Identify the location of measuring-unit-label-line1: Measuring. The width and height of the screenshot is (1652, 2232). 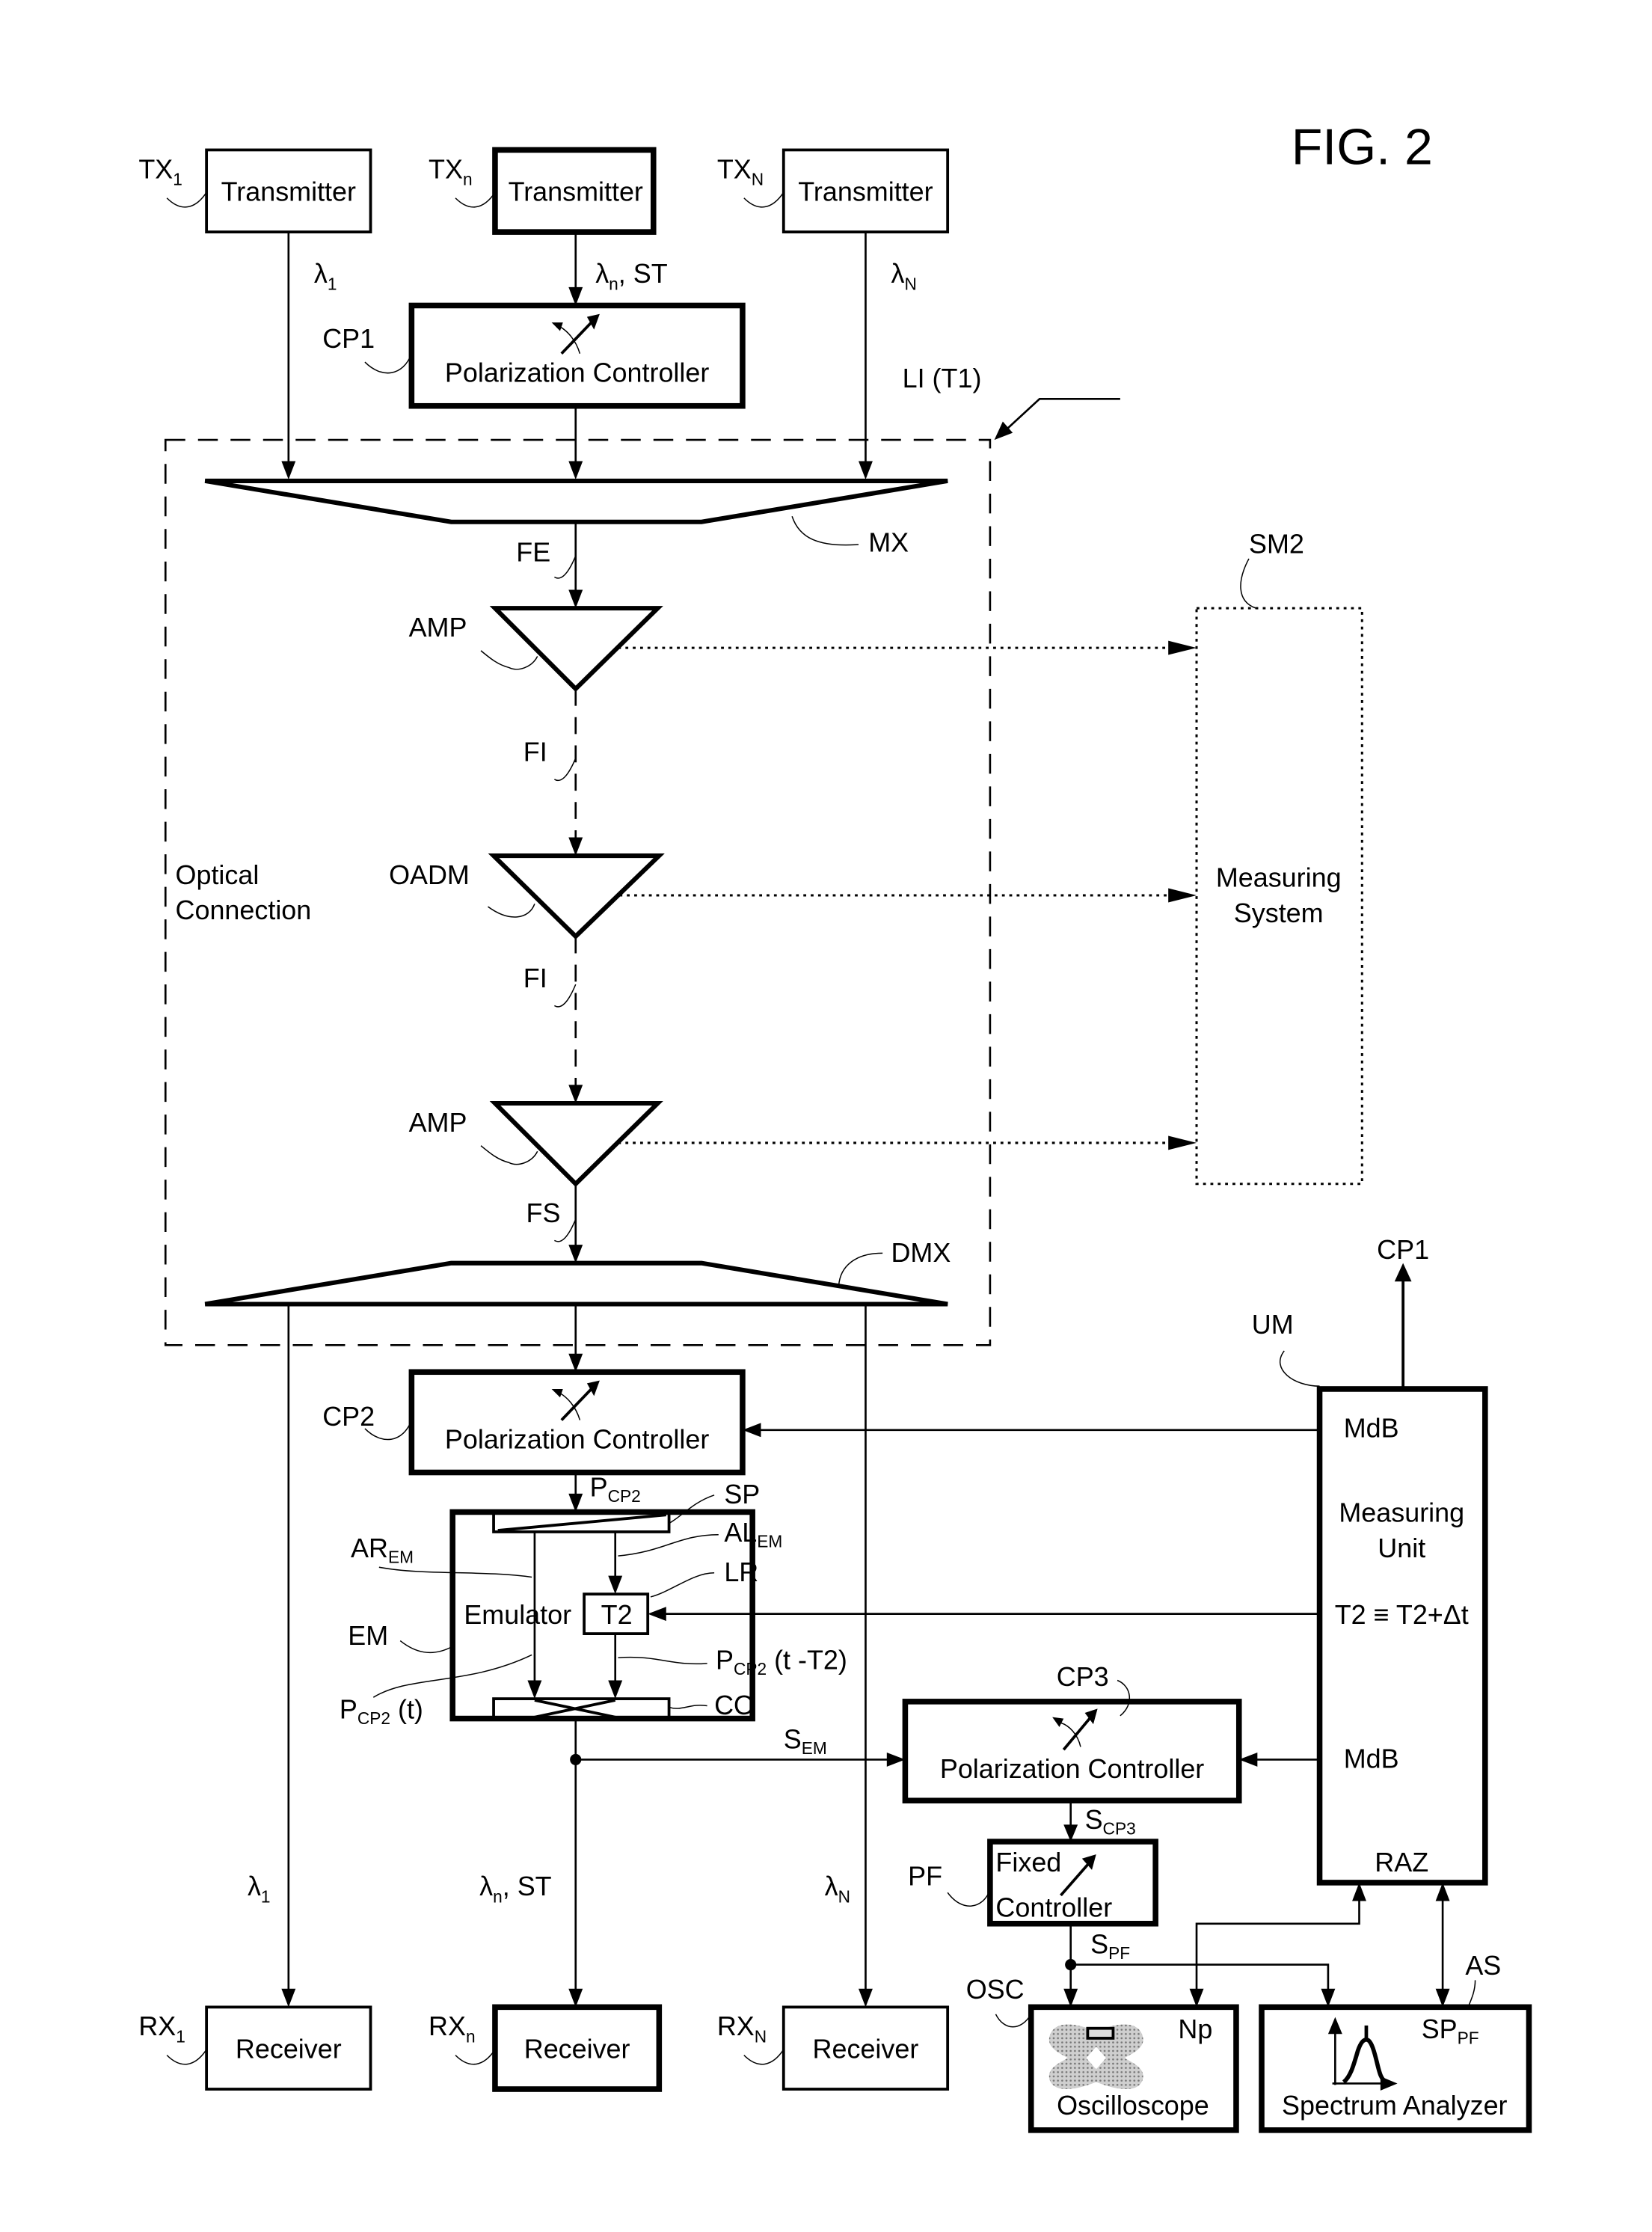
(1401, 1513).